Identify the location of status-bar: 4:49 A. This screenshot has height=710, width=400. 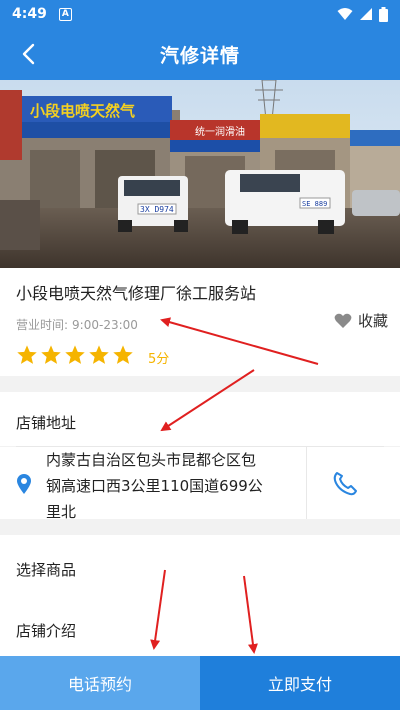
(200, 14).